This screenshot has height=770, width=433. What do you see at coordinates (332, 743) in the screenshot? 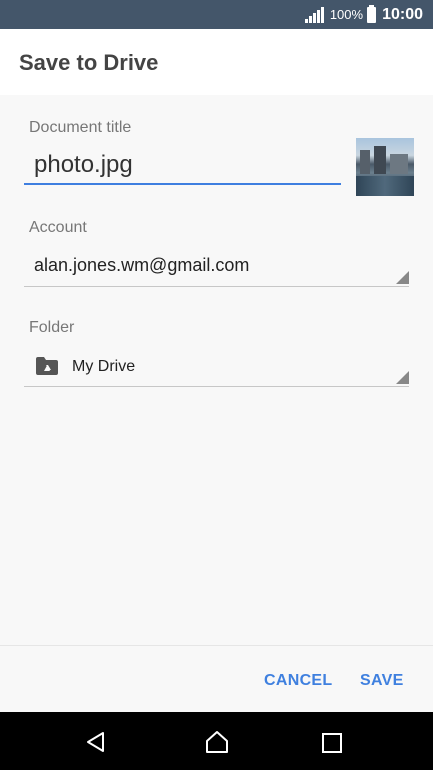
I see `recents-icon` at bounding box center [332, 743].